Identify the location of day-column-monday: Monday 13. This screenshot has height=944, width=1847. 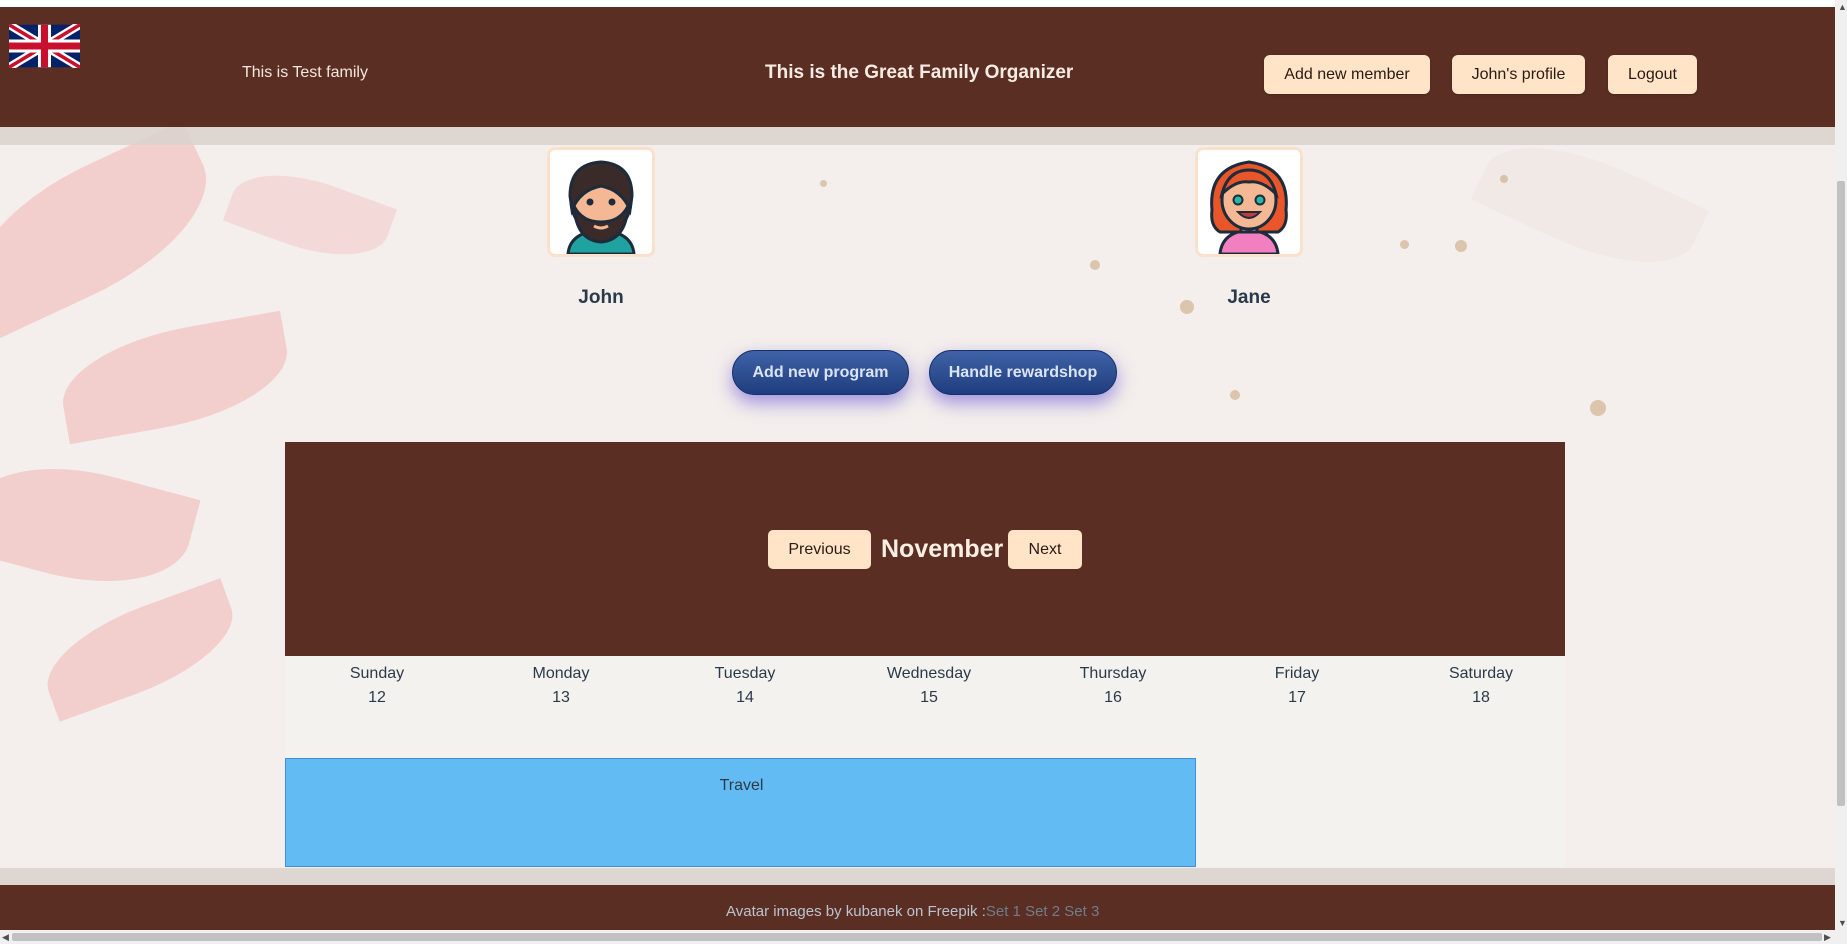
(561, 686).